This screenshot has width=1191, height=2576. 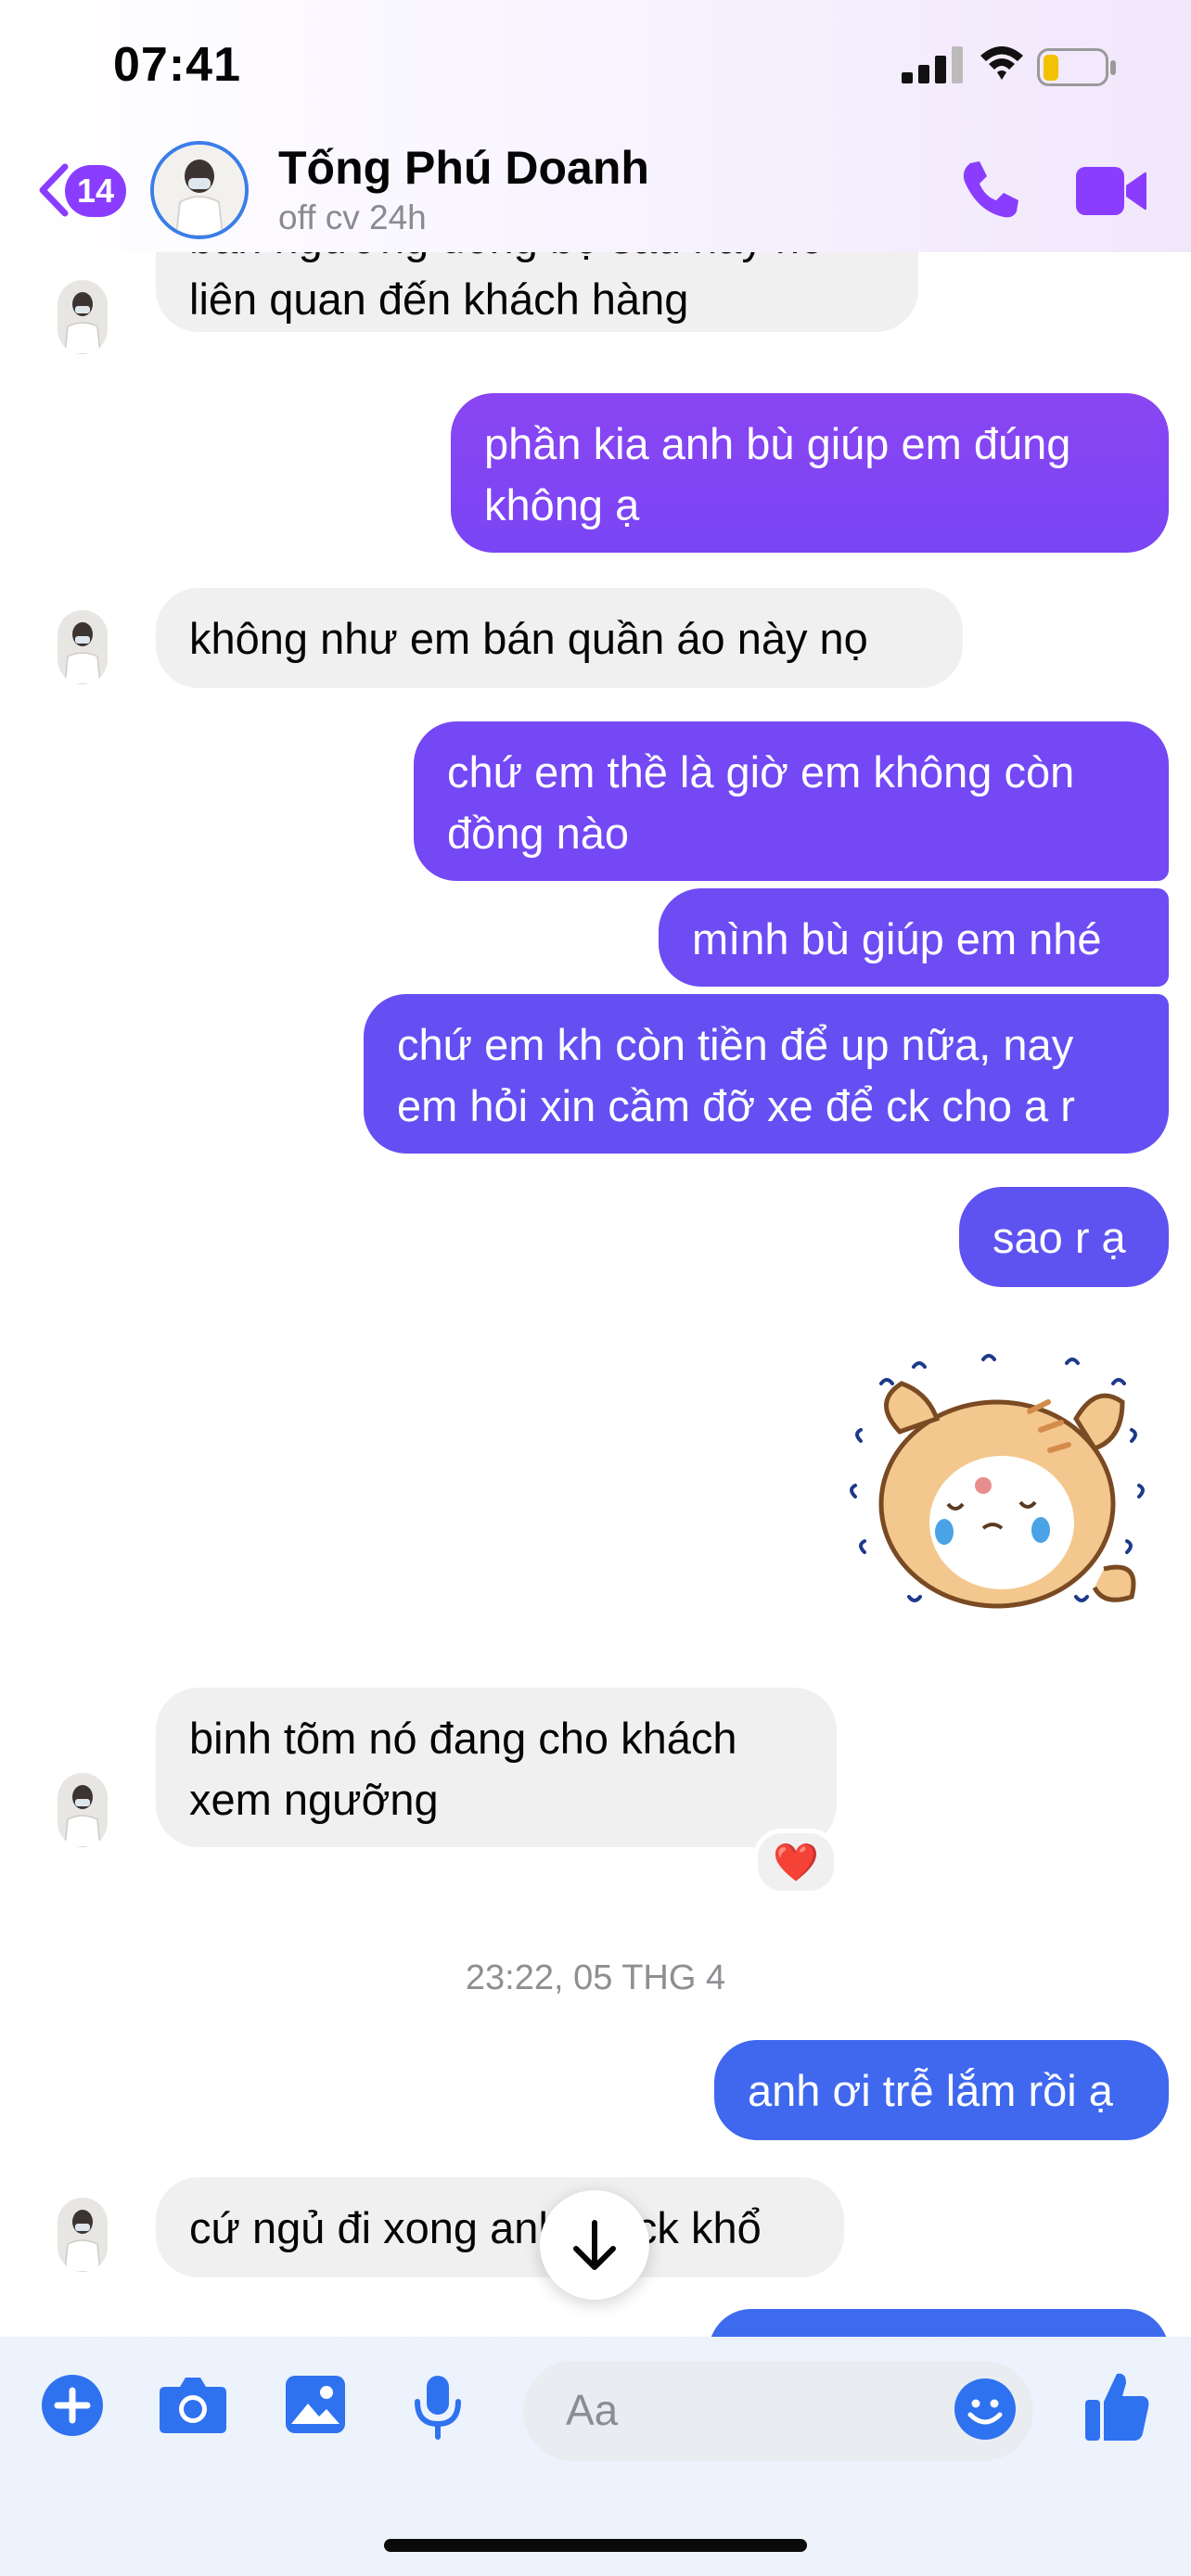 What do you see at coordinates (1076, 67) in the screenshot?
I see `battery-icon` at bounding box center [1076, 67].